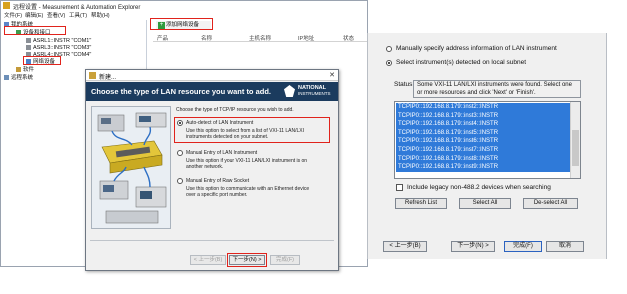  I want to click on close-icon: ✕, so click(332, 75).